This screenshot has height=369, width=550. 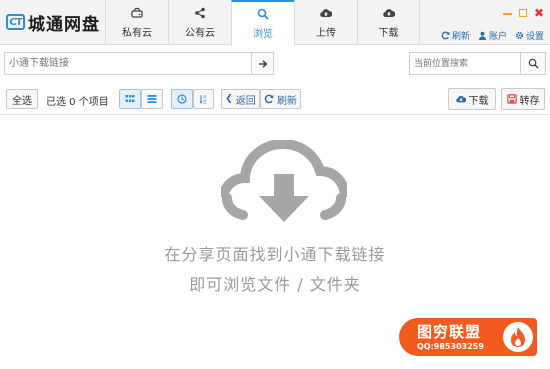 I want to click on tab-upload: 上传, so click(x=325, y=22).